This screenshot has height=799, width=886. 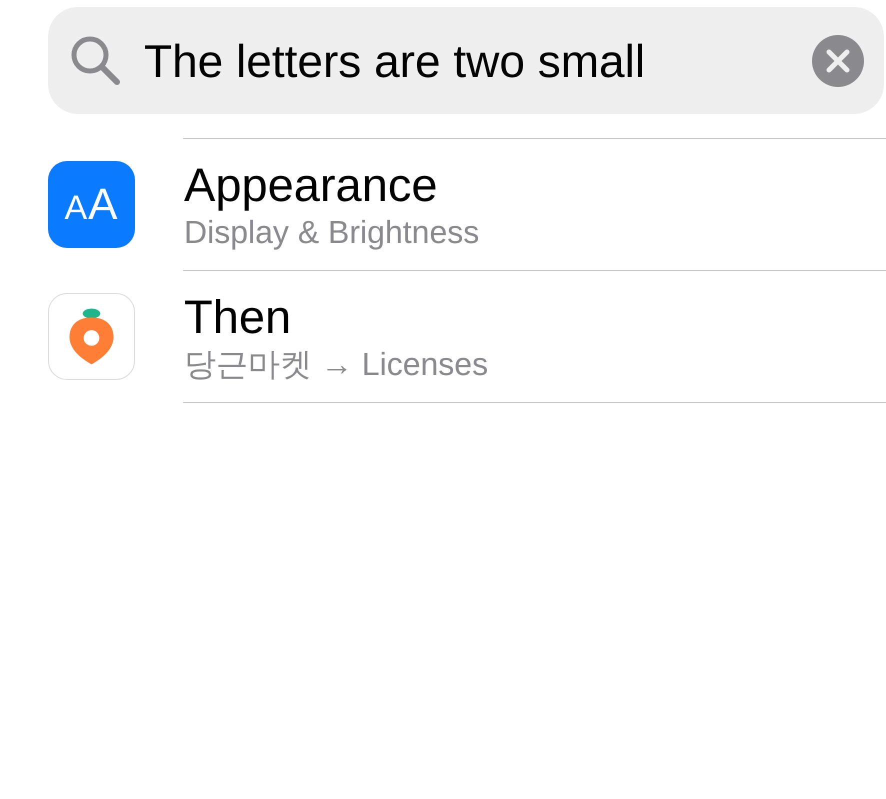 What do you see at coordinates (91, 336) in the screenshot?
I see `carrot-icon` at bounding box center [91, 336].